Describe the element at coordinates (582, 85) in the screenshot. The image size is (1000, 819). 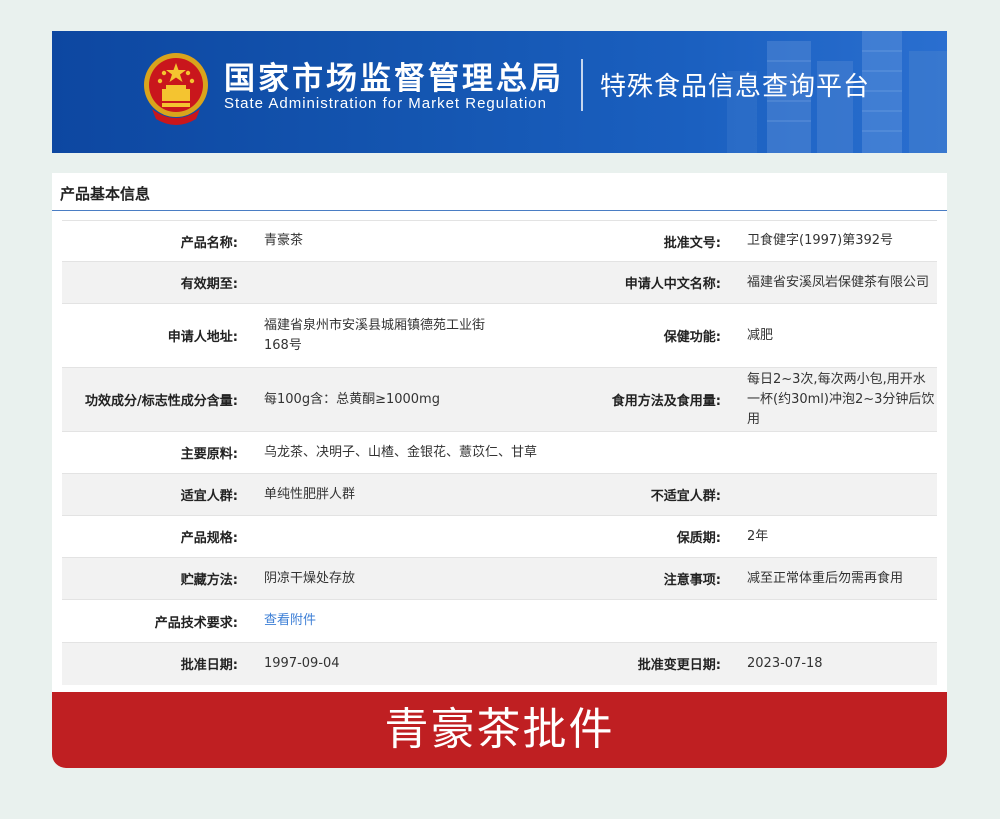
I see `header-divider` at that location.